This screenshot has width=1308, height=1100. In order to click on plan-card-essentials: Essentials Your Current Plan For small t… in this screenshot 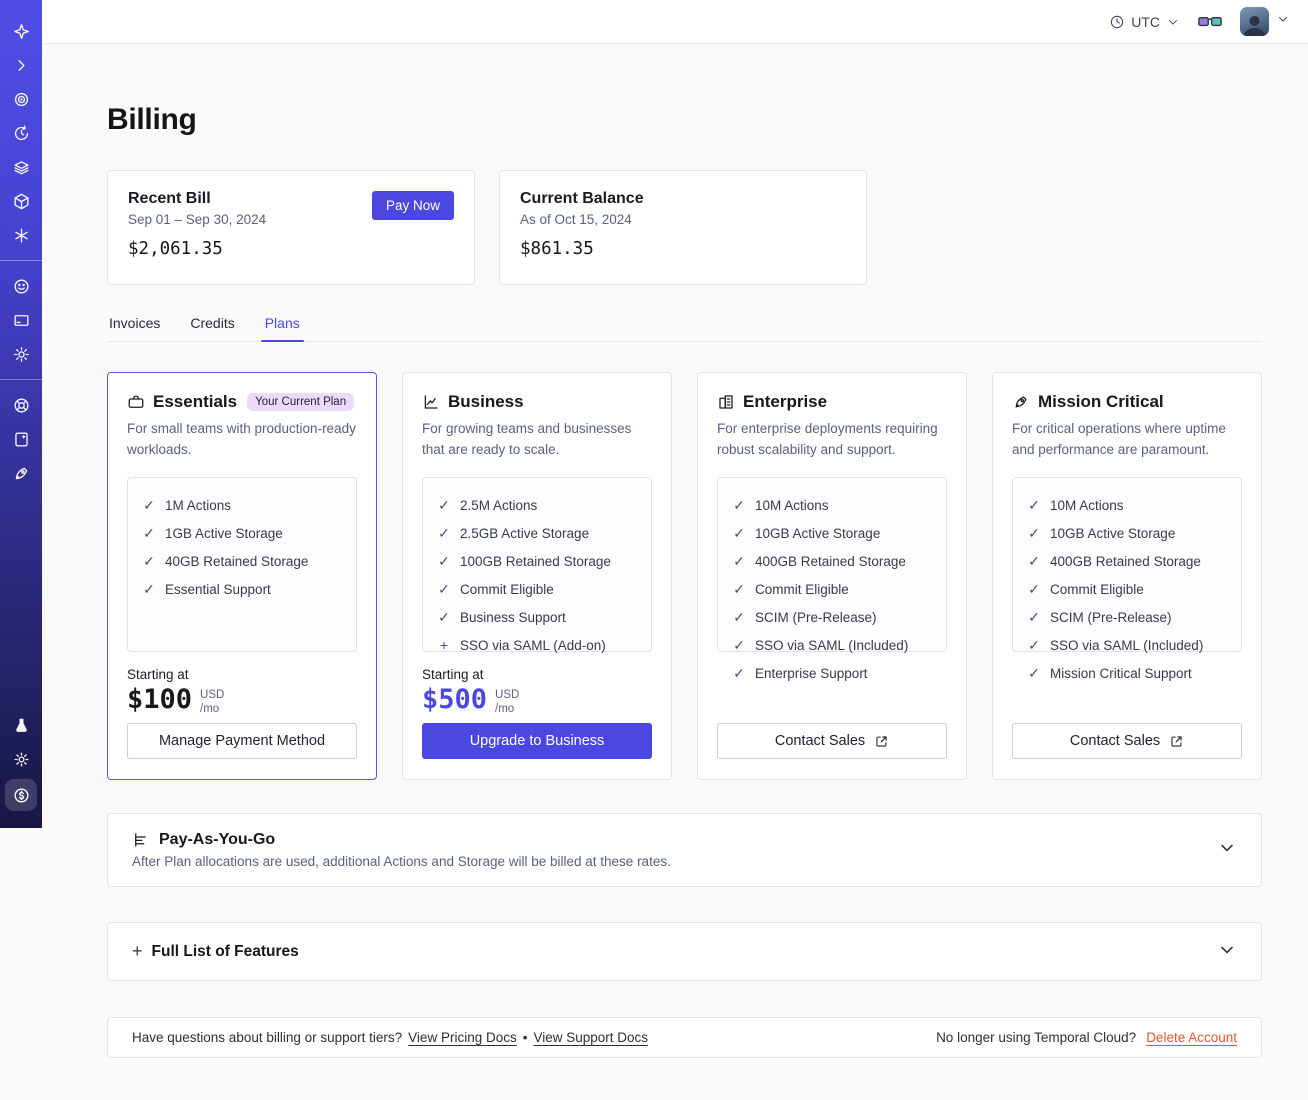, I will do `click(242, 576)`.